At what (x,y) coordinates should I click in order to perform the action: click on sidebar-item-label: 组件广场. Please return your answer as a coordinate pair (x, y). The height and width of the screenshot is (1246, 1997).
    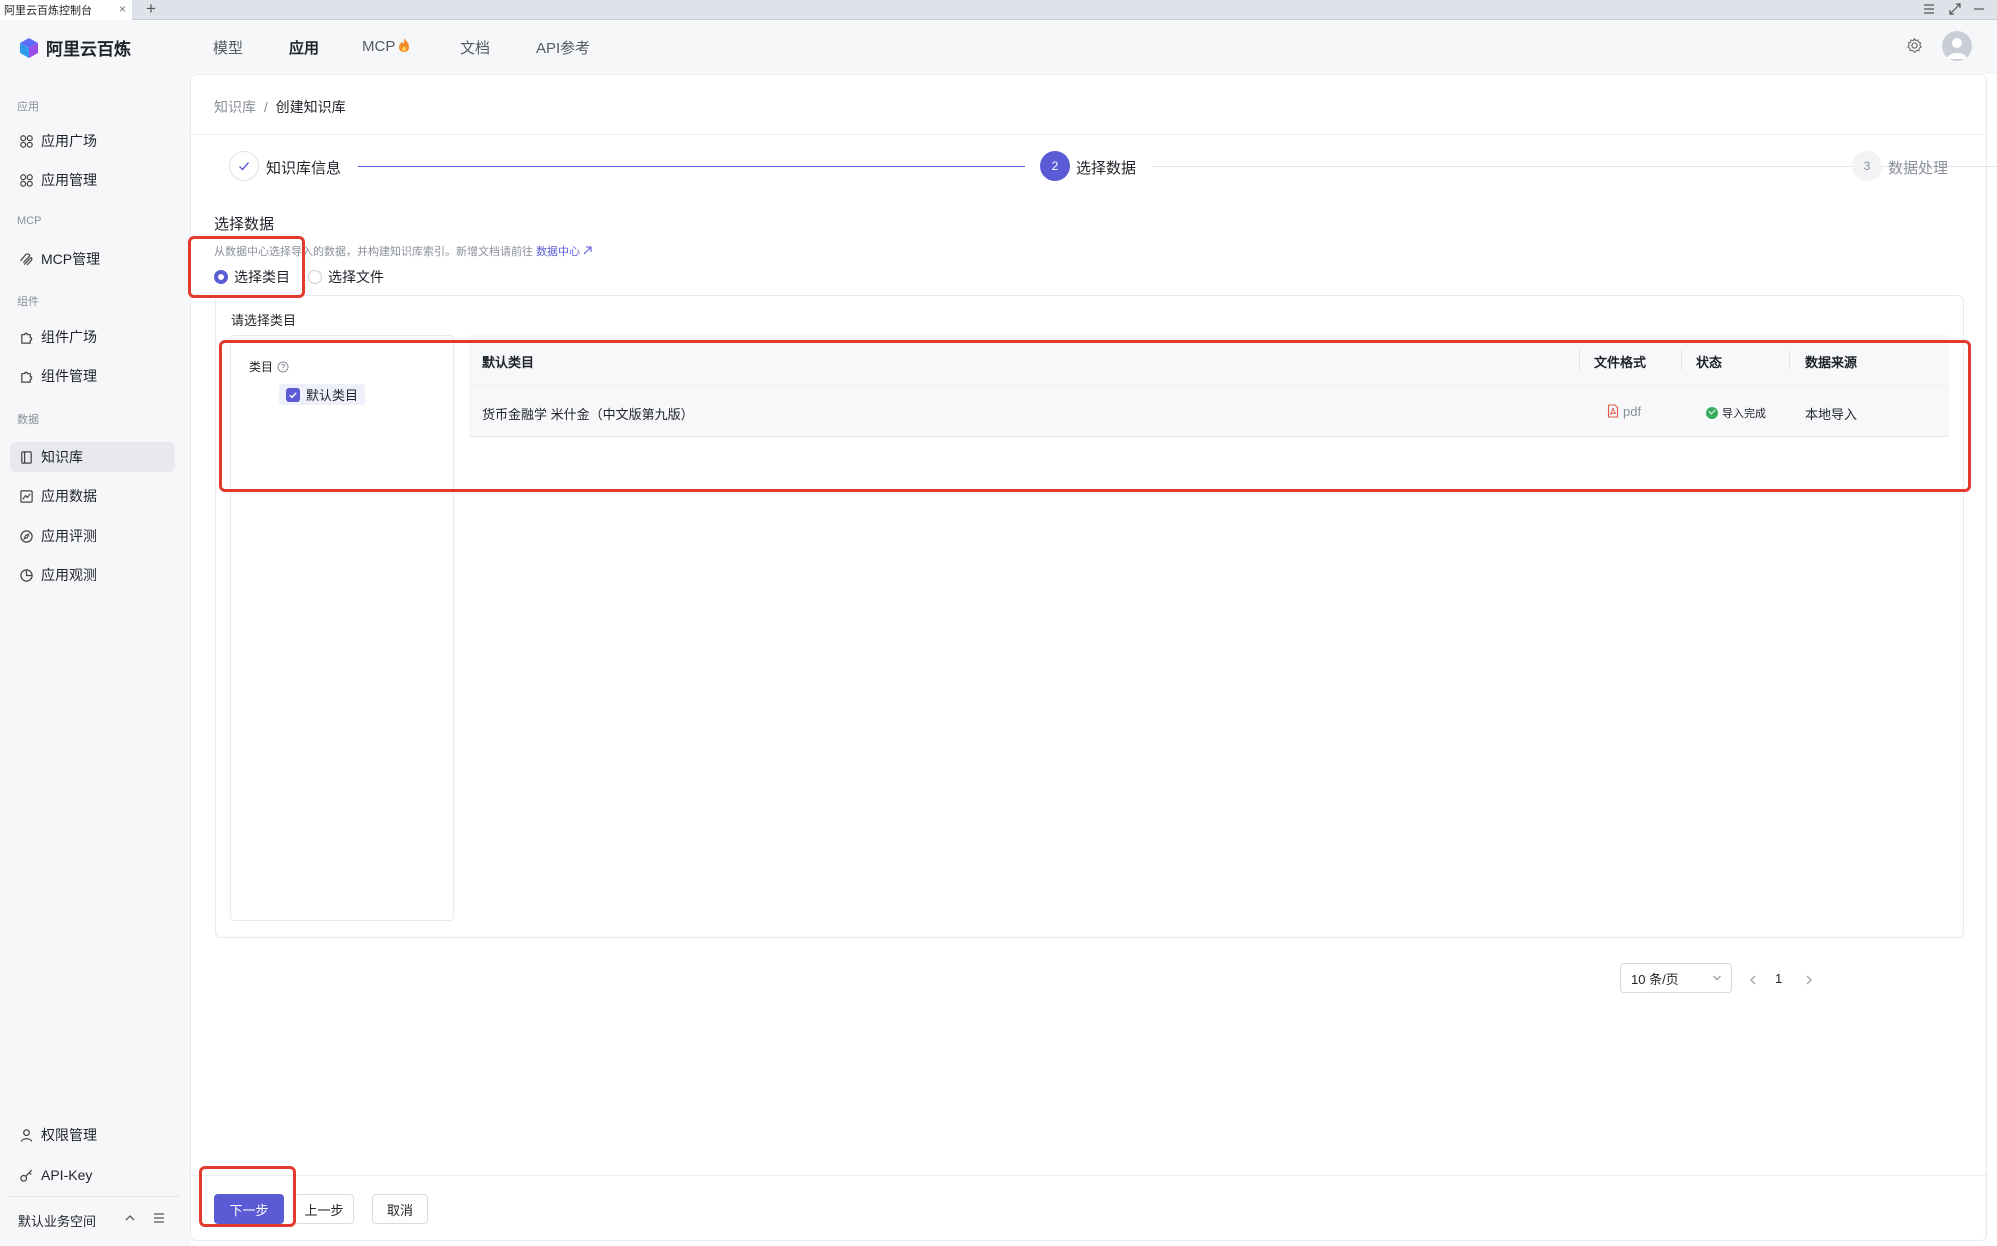
    Looking at the image, I should click on (69, 337).